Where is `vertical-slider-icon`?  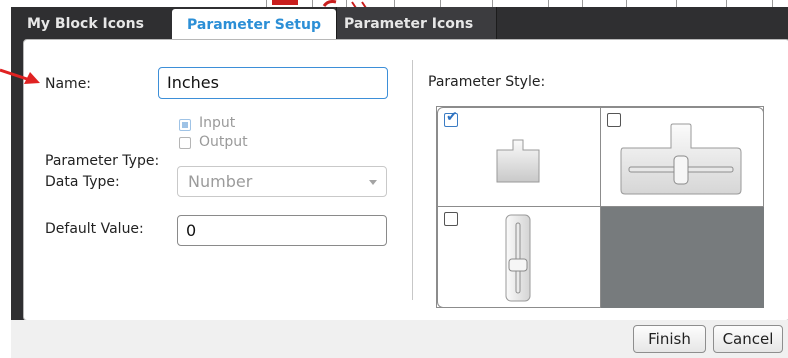
vertical-slider-icon is located at coordinates (518, 258).